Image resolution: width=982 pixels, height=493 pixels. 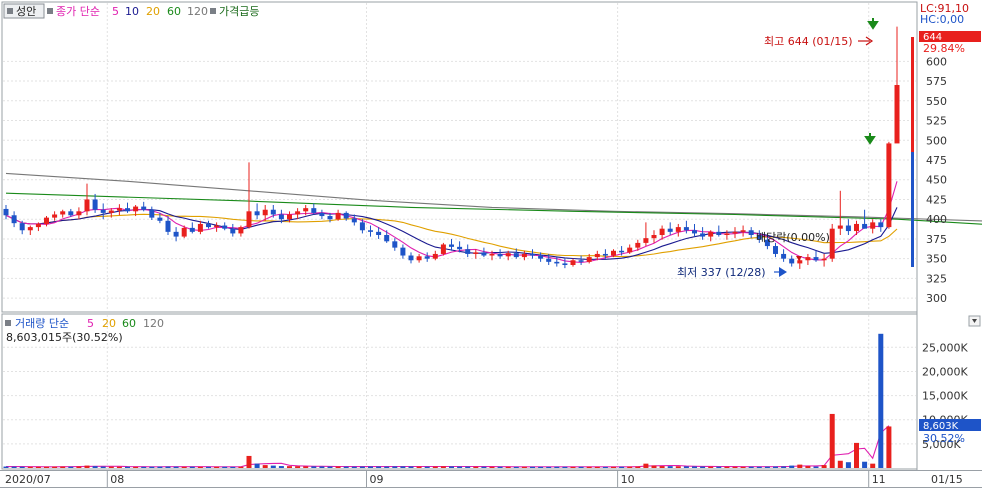 I want to click on ma20-legend: 20, so click(x=153, y=11).